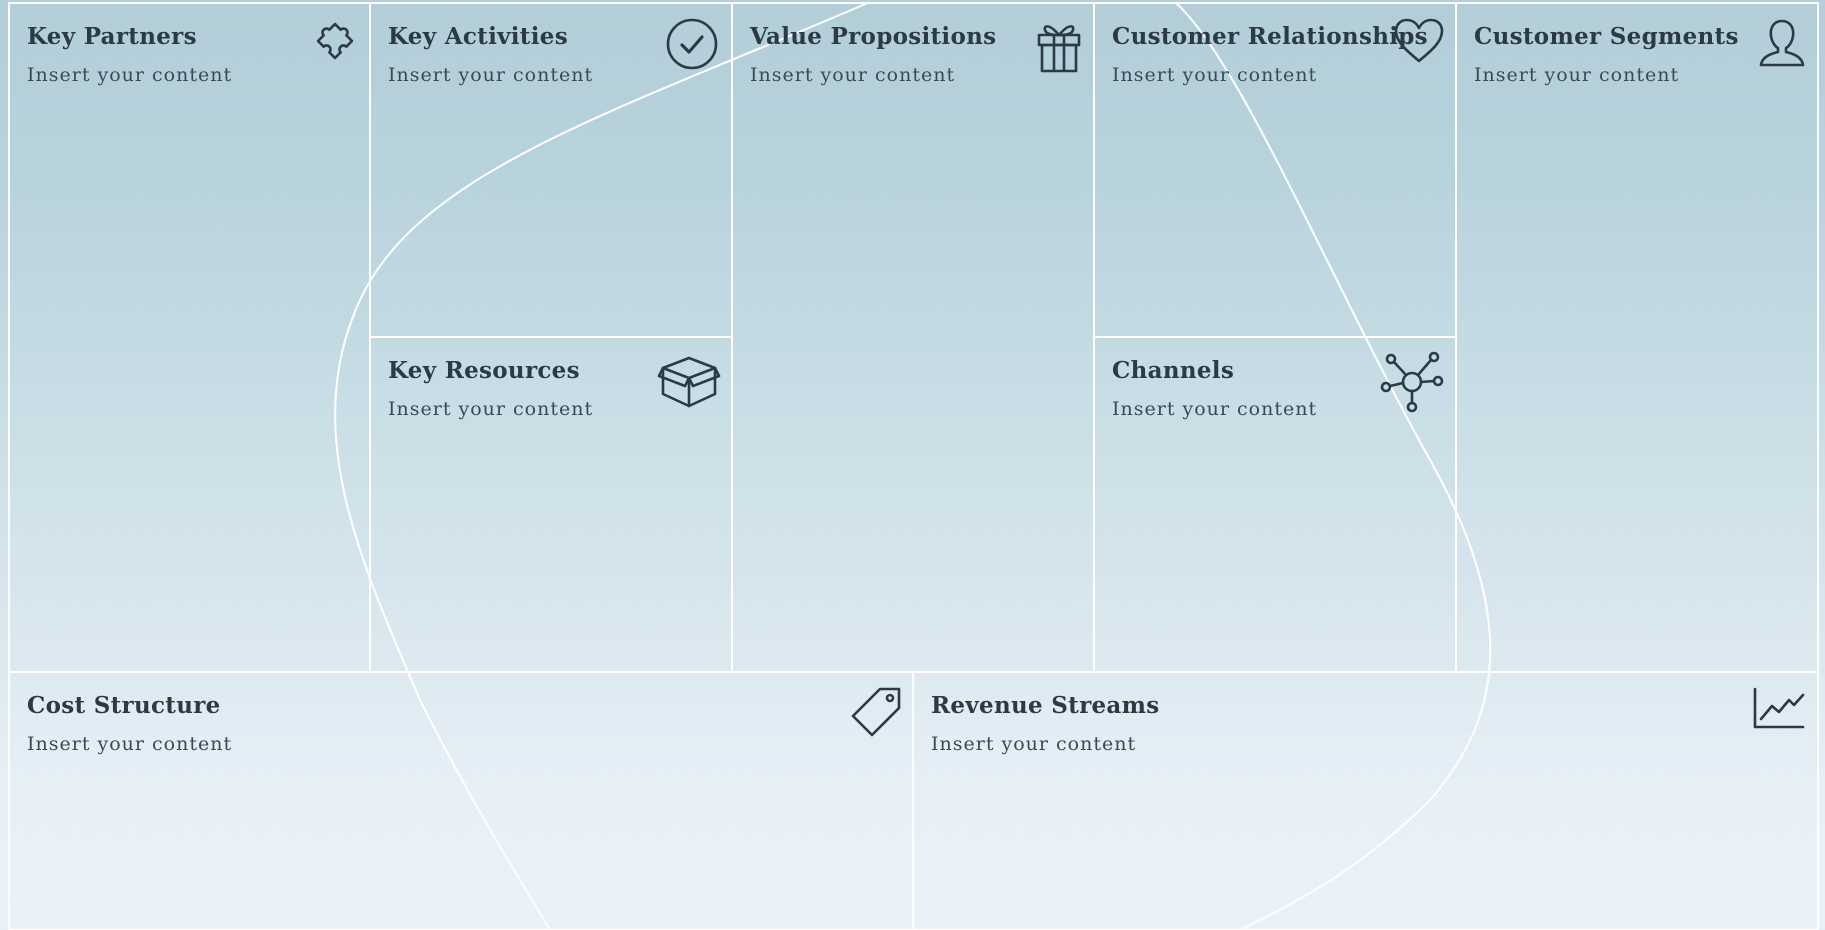  Describe the element at coordinates (461, 800) in the screenshot. I see `cost-structure-block: Cost Structure Insert your content` at that location.